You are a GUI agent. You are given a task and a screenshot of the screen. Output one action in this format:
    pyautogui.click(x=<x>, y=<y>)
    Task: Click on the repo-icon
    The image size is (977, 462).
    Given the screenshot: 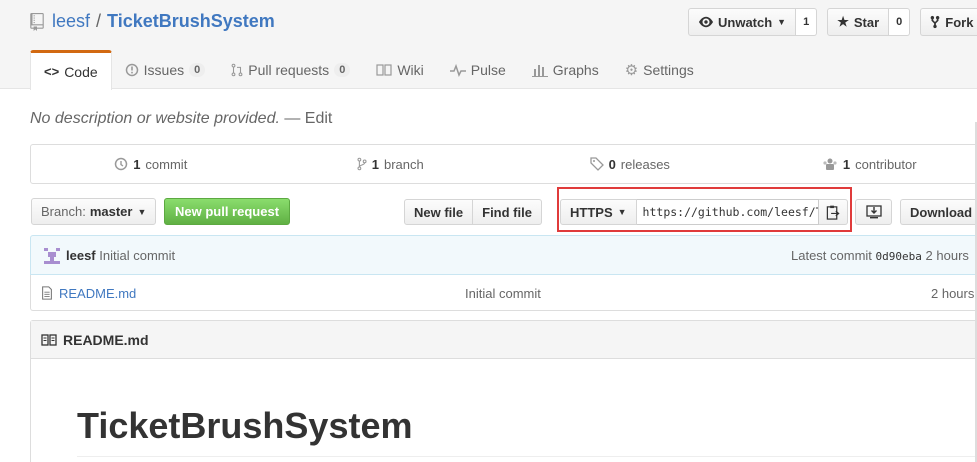 What is the action you would take?
    pyautogui.click(x=37, y=21)
    